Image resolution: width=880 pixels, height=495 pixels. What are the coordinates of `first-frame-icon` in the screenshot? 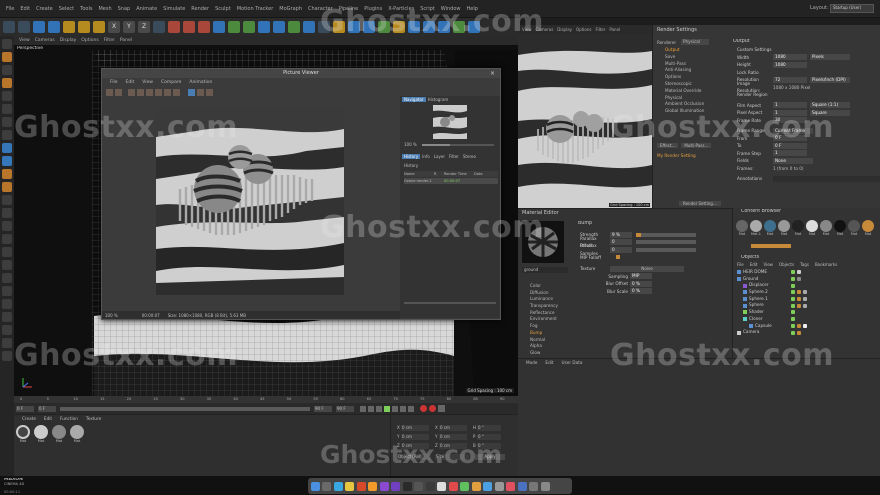 It's located at (363, 408).